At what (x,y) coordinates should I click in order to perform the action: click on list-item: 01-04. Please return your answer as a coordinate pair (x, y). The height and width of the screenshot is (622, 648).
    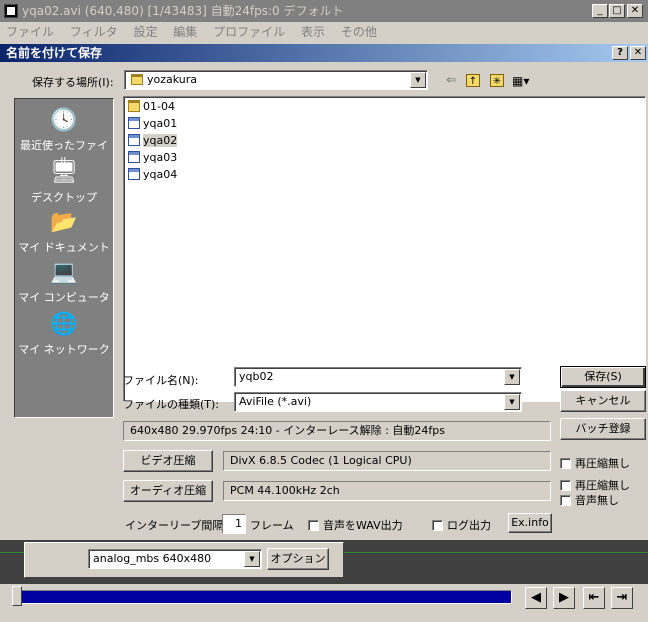
    Looking at the image, I should click on (151, 107).